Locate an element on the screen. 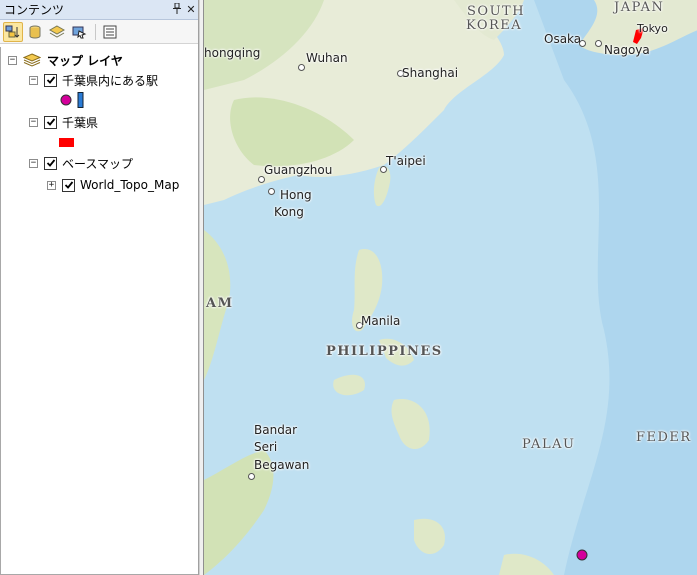 The height and width of the screenshot is (575, 697). toc-title-bar: コンテンツ ✕ is located at coordinates (99, 10).